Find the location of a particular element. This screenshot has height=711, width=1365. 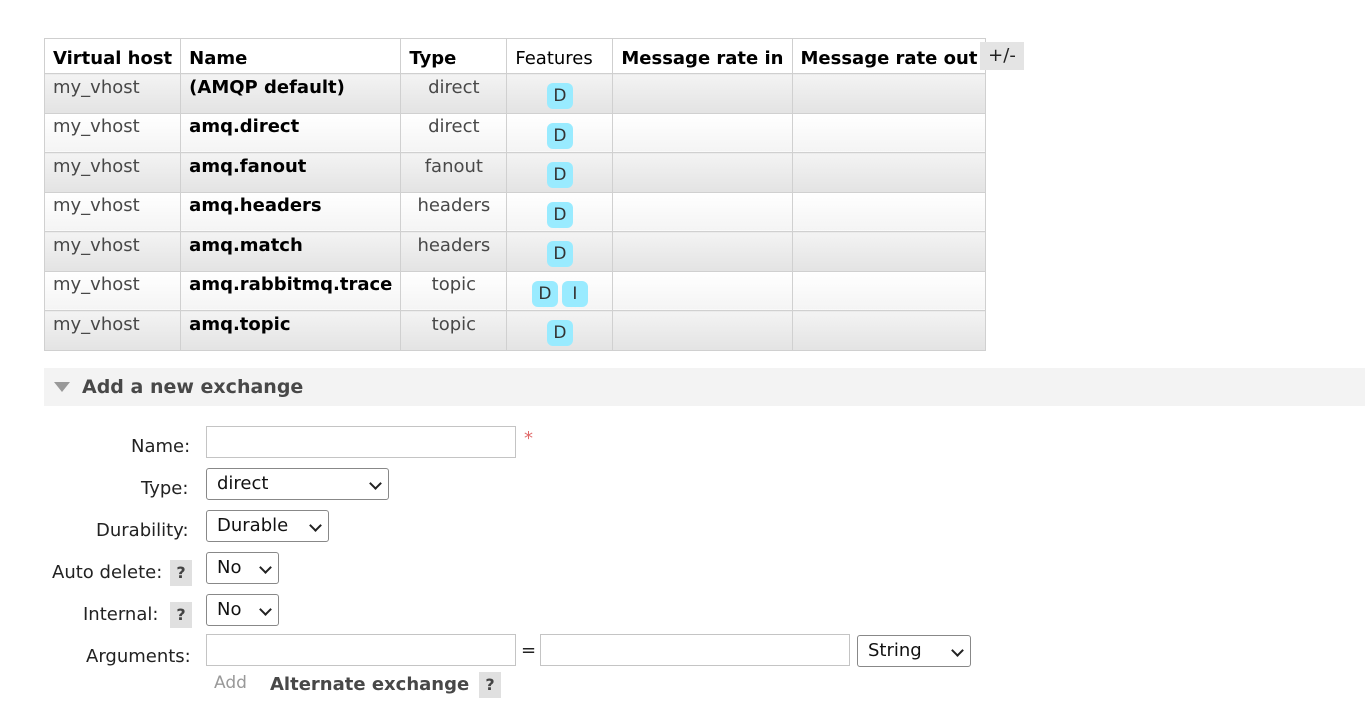

exchange-name-link-text: amq.rabbitmq.trace is located at coordinates (290, 284).